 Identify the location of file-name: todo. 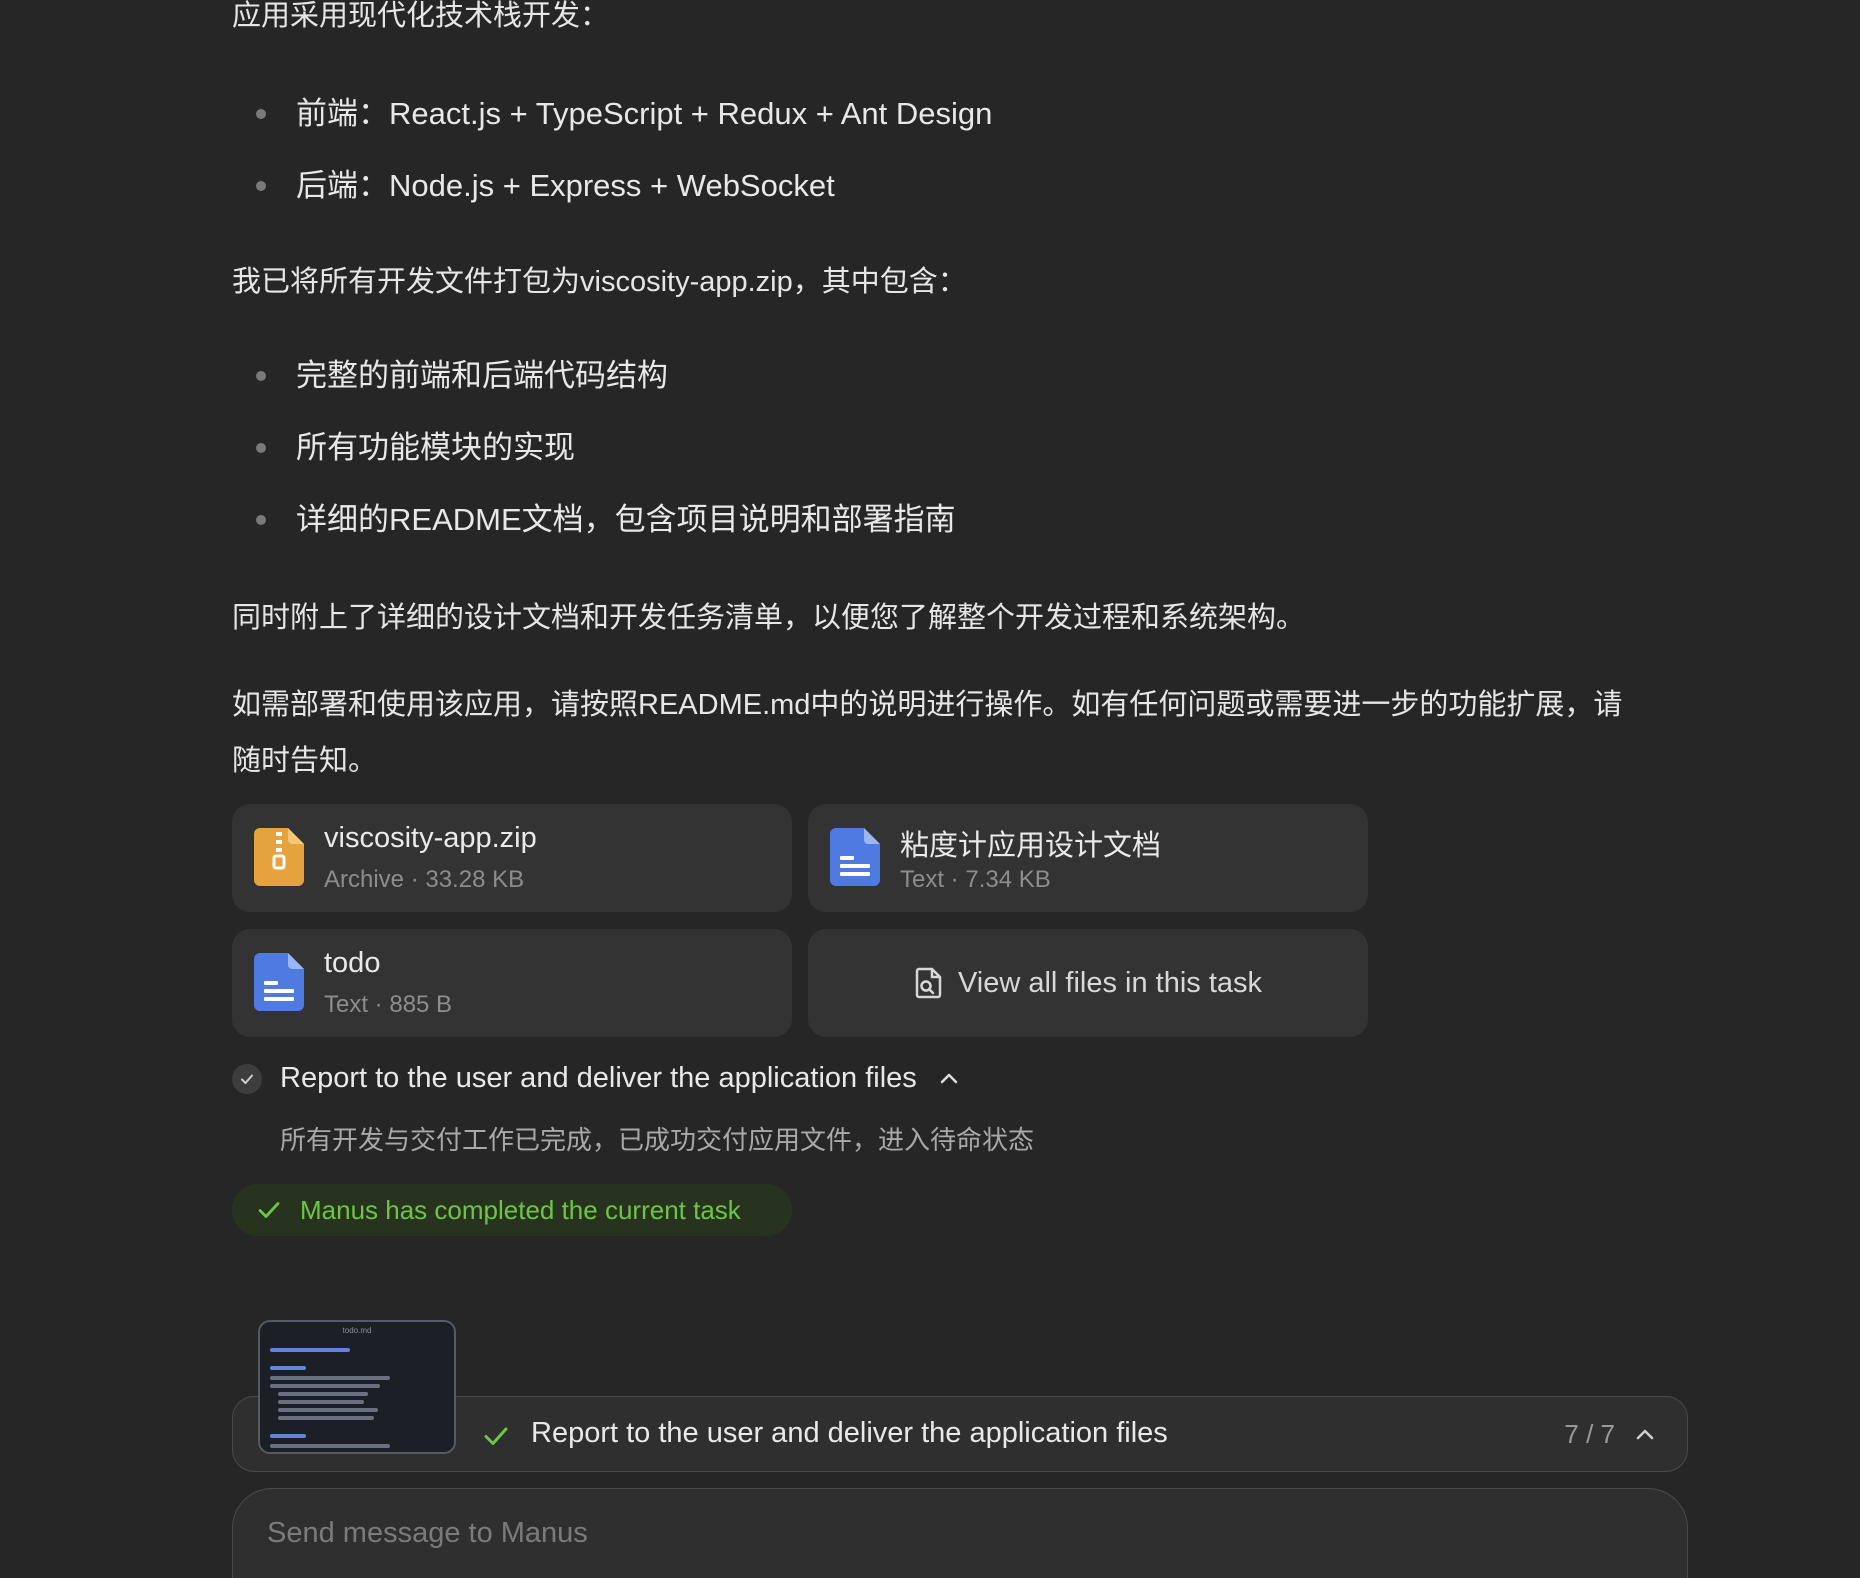
(352, 963).